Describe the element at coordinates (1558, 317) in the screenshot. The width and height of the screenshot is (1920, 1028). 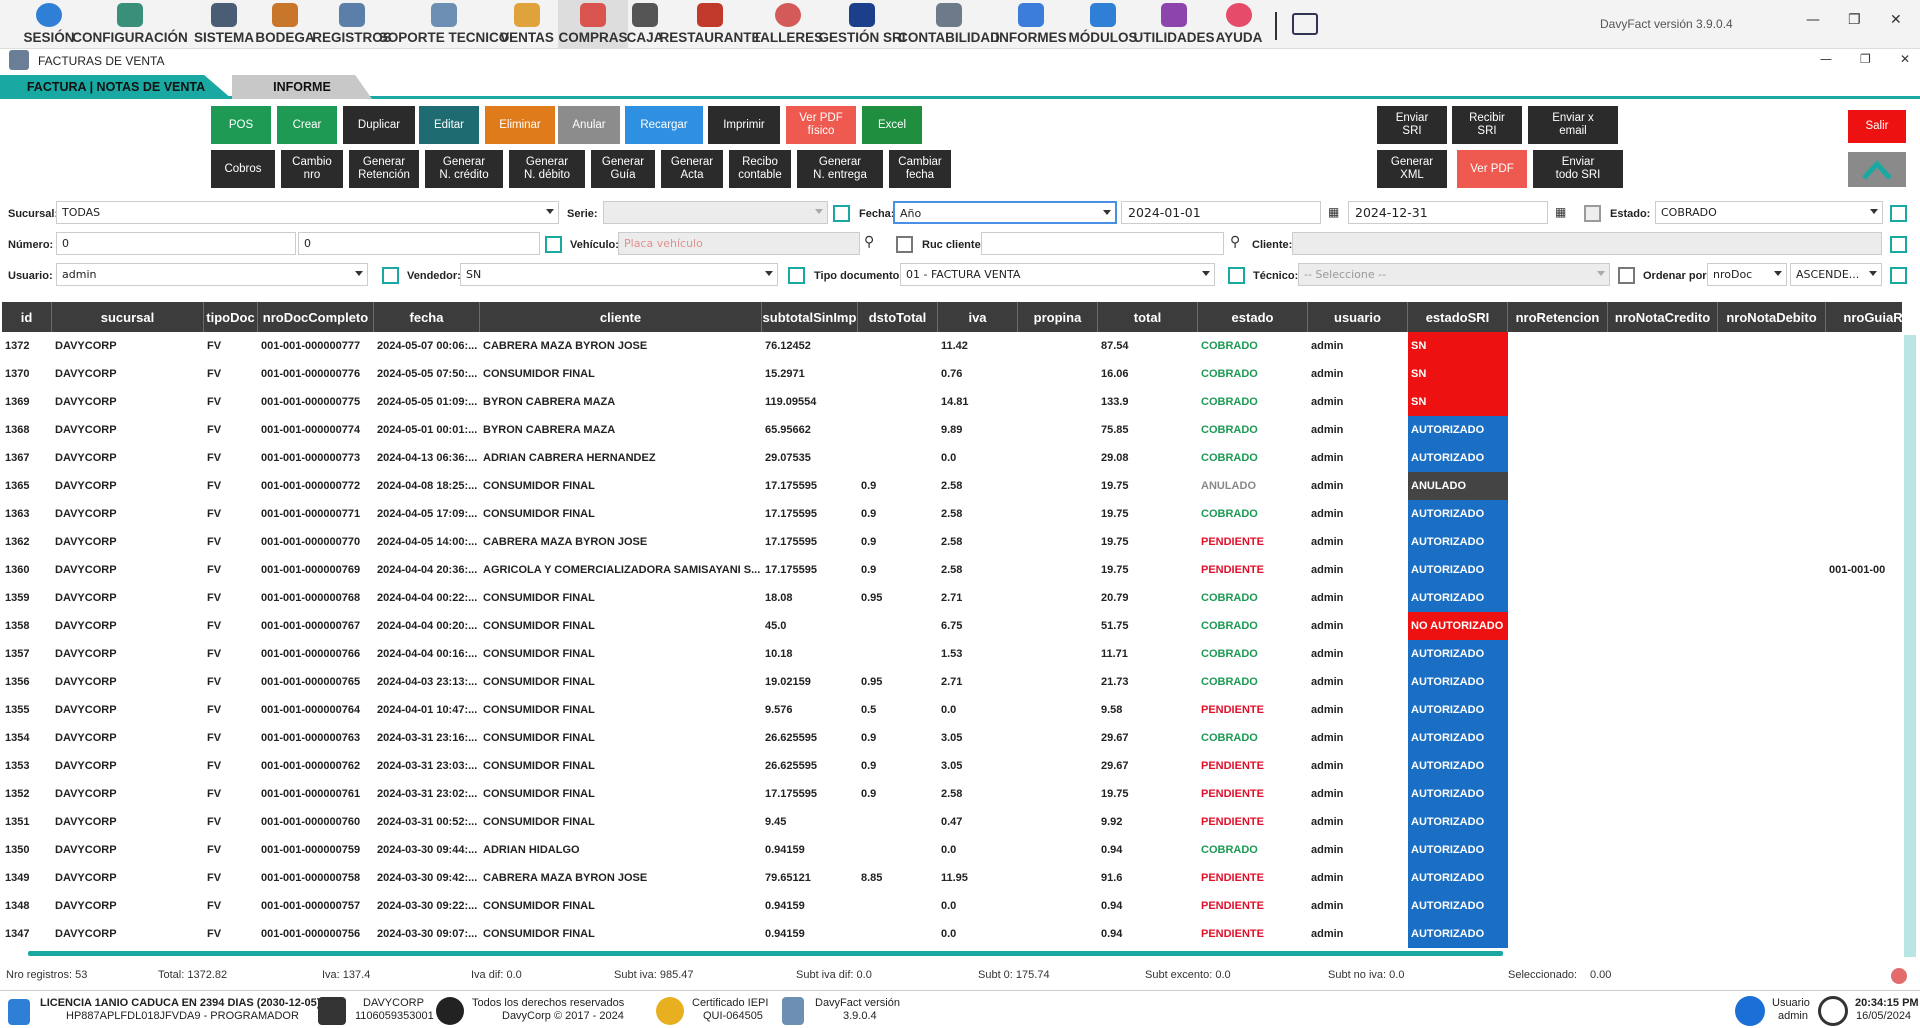
I see `column-header-nroretencion: nroRetencion` at that location.